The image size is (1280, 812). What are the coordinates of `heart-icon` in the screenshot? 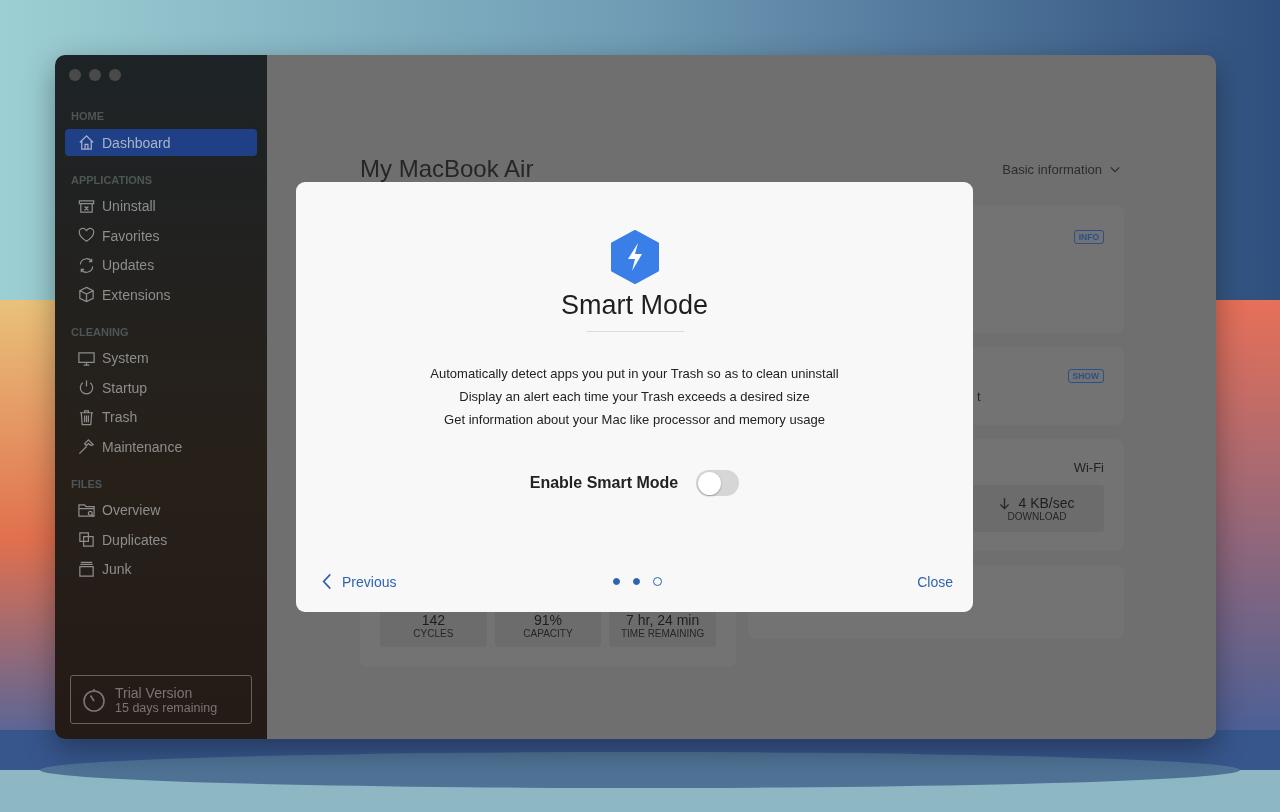 It's located at (86, 235).